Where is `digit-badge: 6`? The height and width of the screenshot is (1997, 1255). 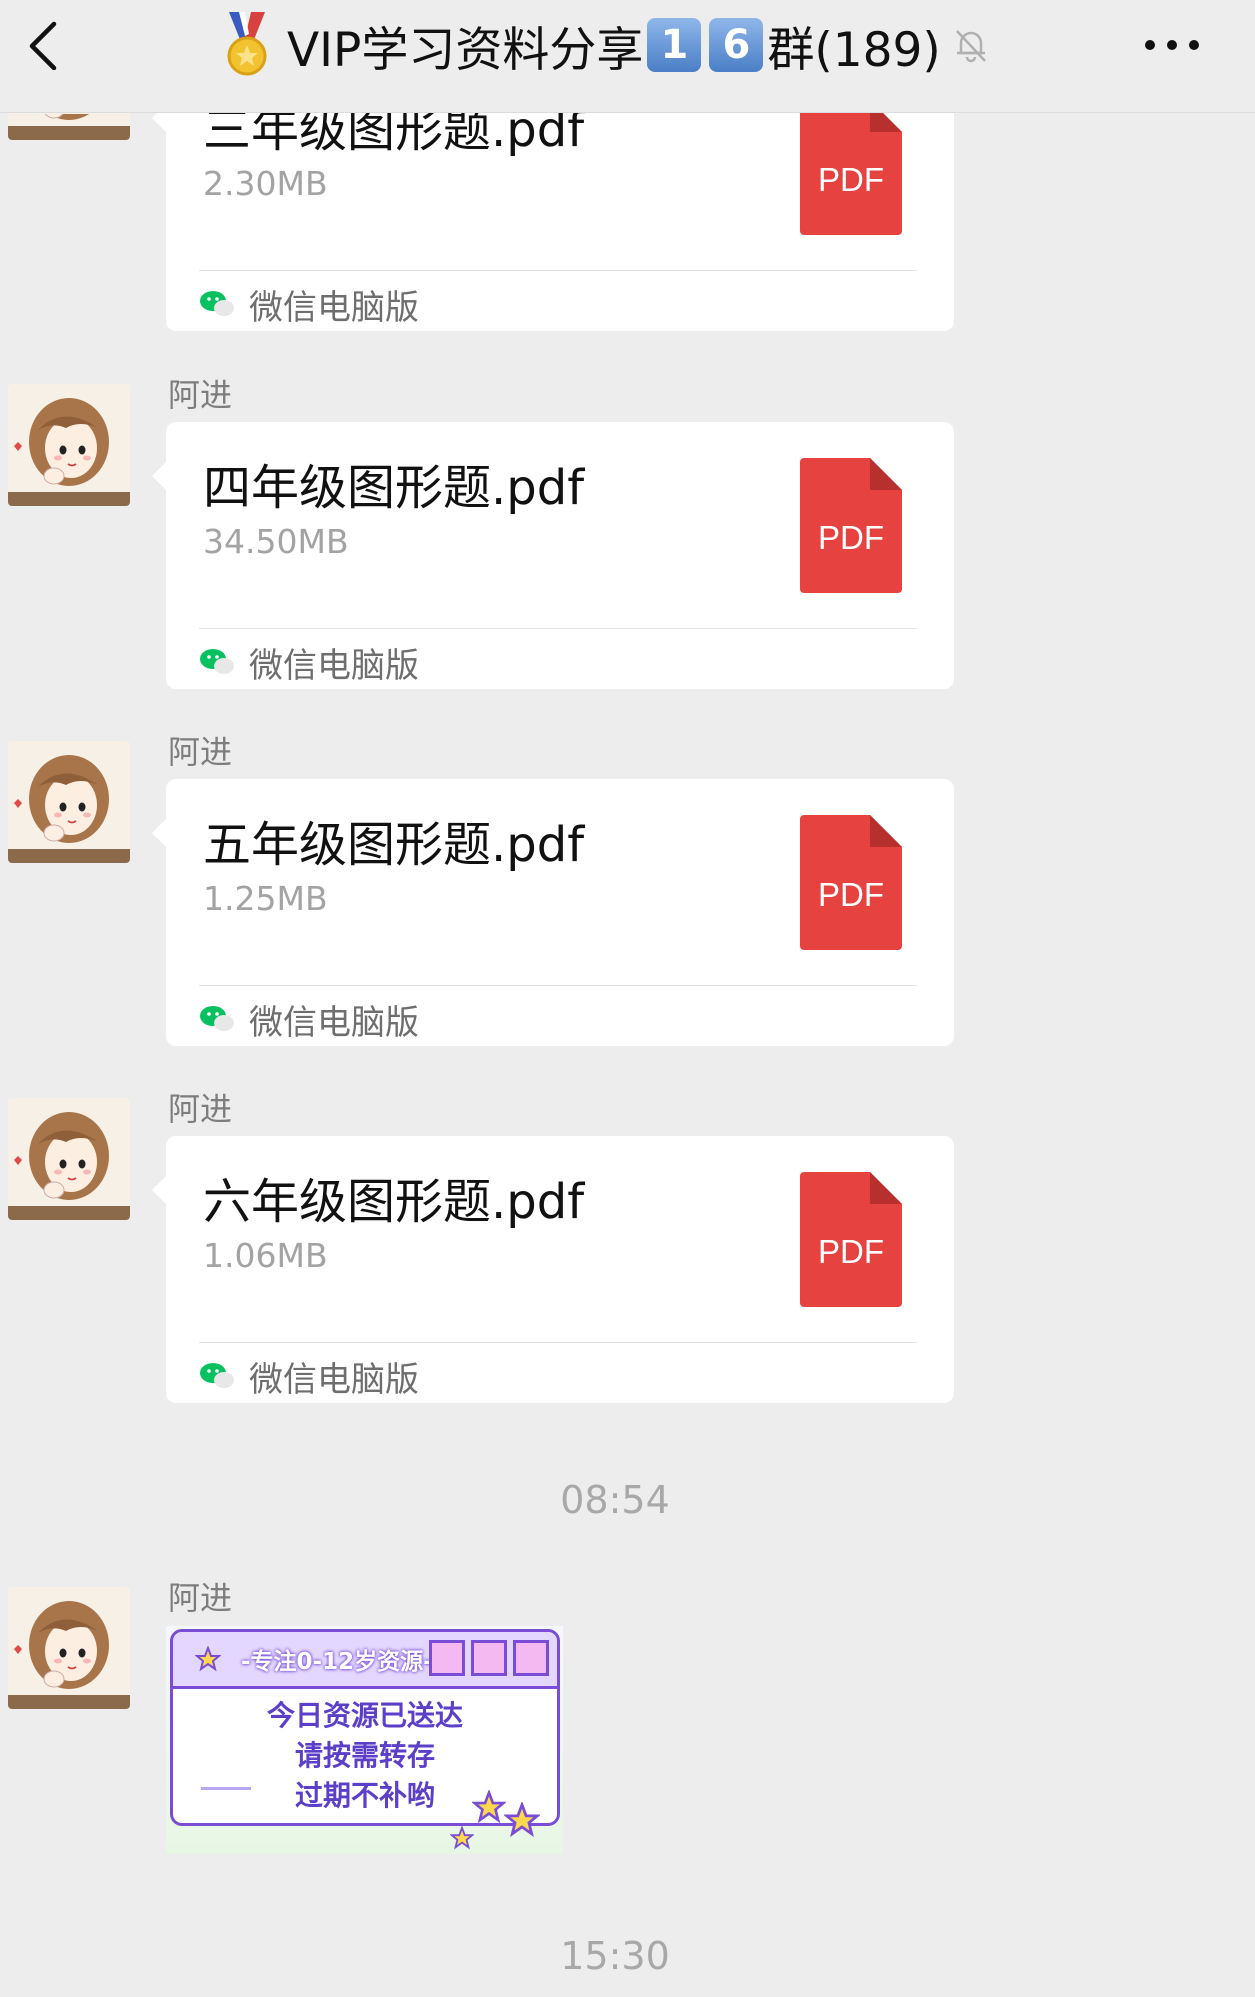 digit-badge: 6 is located at coordinates (736, 45).